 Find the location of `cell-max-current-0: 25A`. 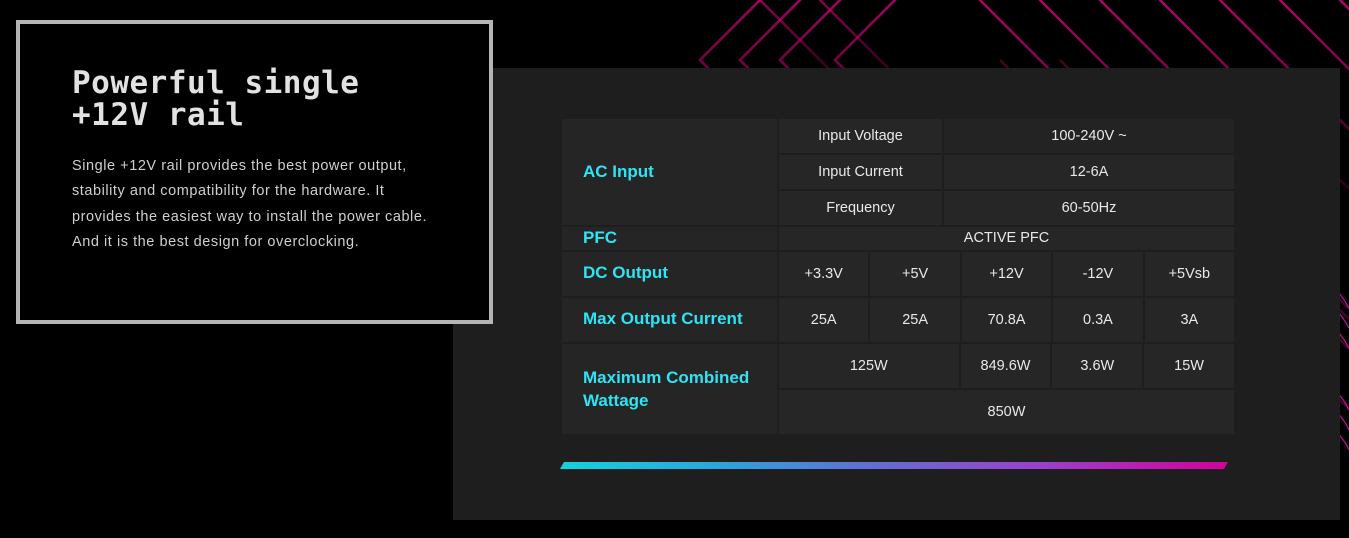

cell-max-current-0: 25A is located at coordinates (824, 319).